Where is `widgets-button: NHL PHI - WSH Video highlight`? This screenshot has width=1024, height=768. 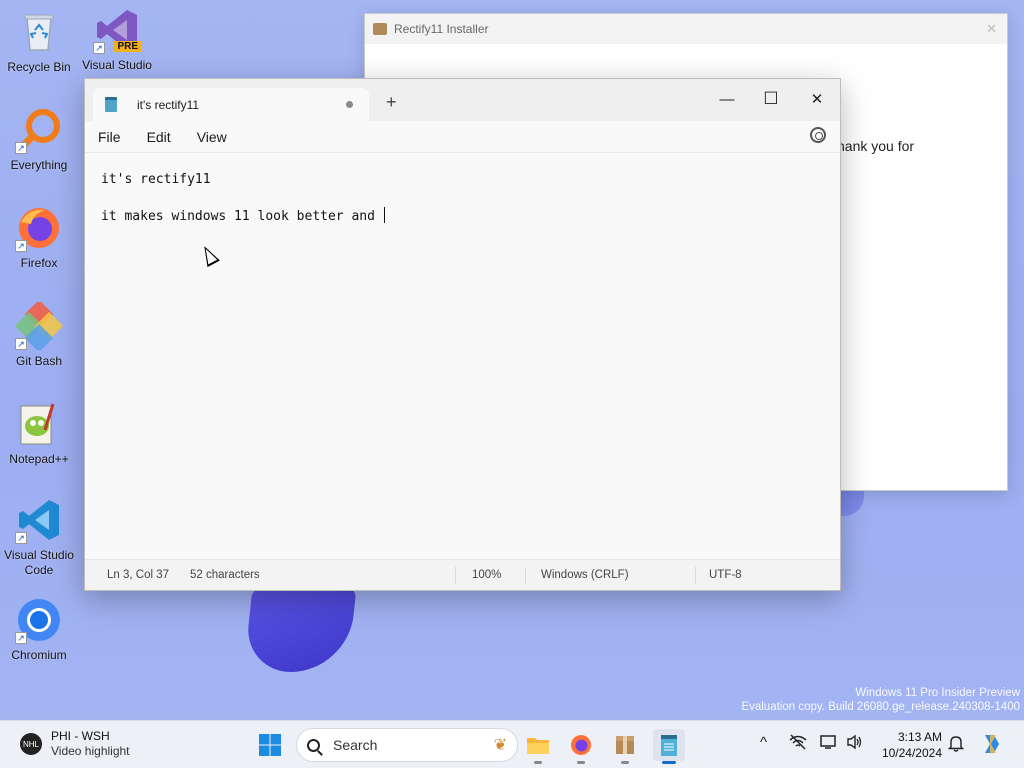
widgets-button: NHL PHI - WSH Video highlight is located at coordinates (75, 744).